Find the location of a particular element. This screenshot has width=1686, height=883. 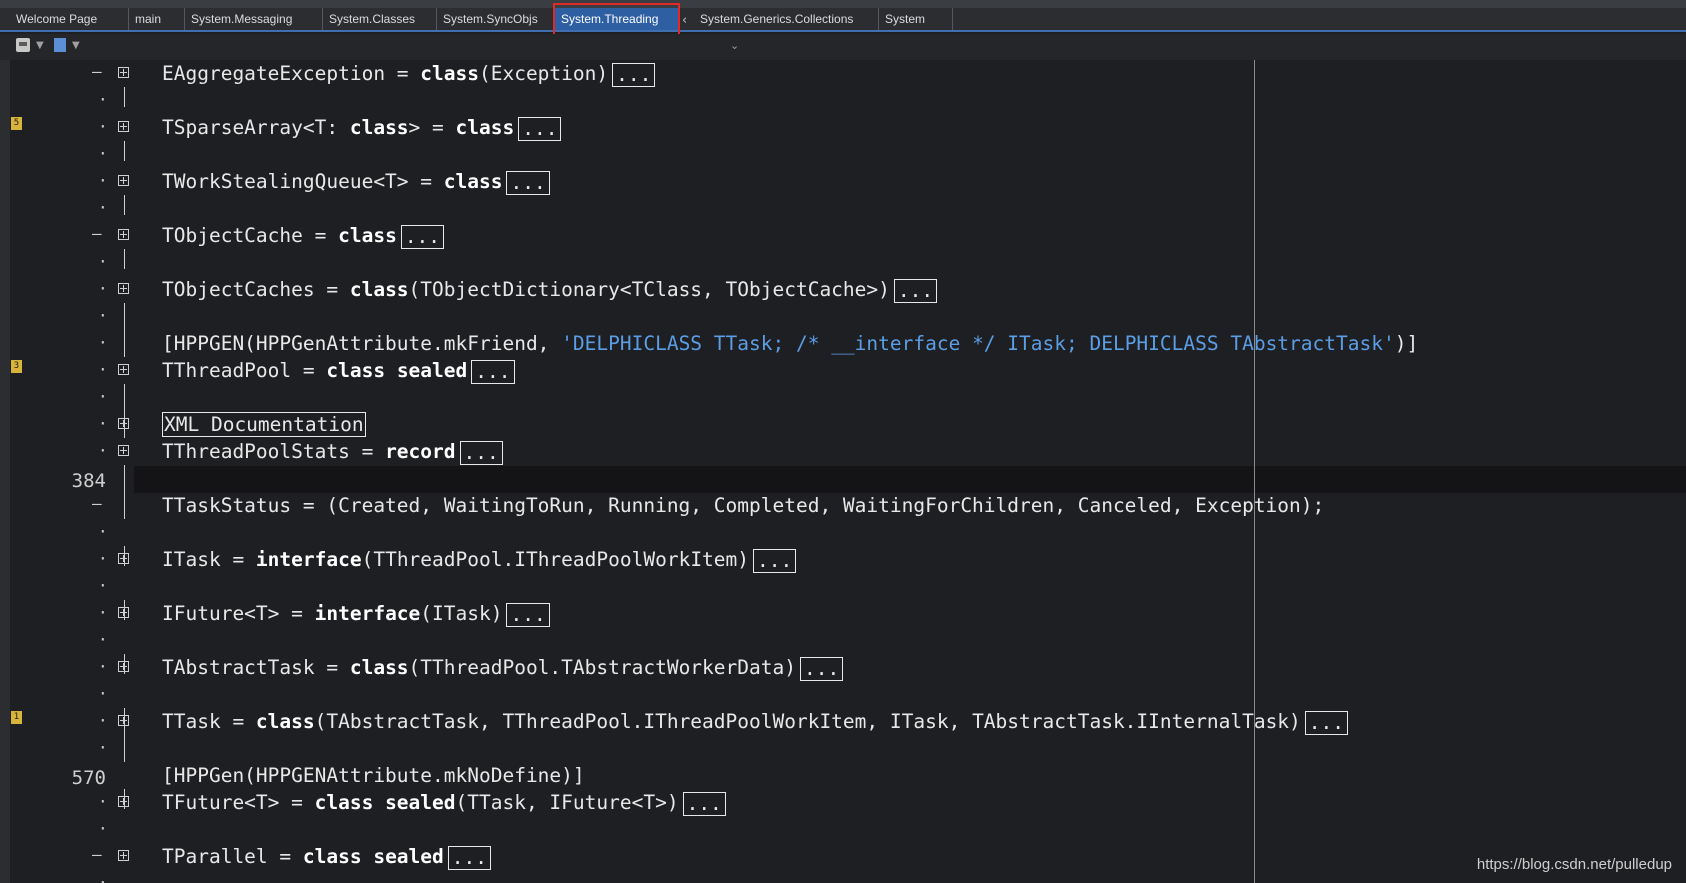

chevron-left-icon: ‹ is located at coordinates (684, 20).